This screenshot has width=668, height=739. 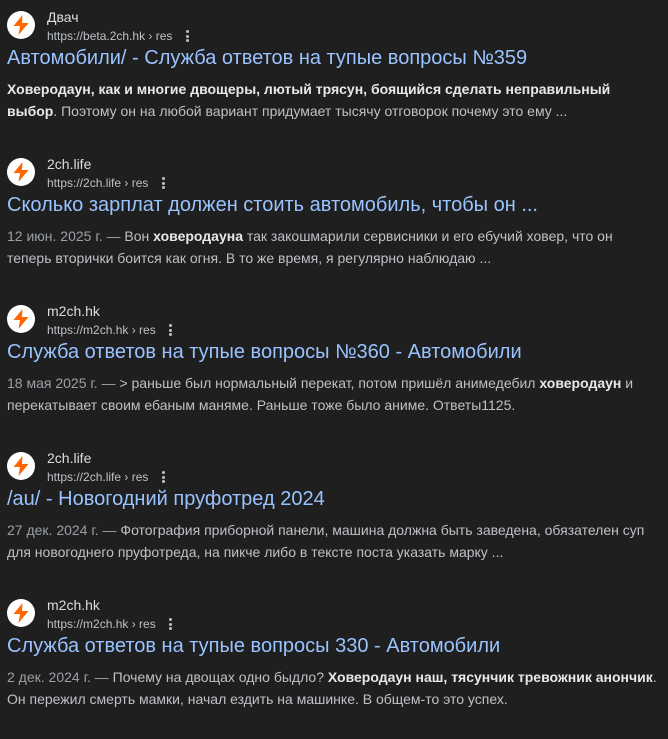 What do you see at coordinates (63, 383) in the screenshot?
I see `result-date: 18 мая 2025 г. —` at bounding box center [63, 383].